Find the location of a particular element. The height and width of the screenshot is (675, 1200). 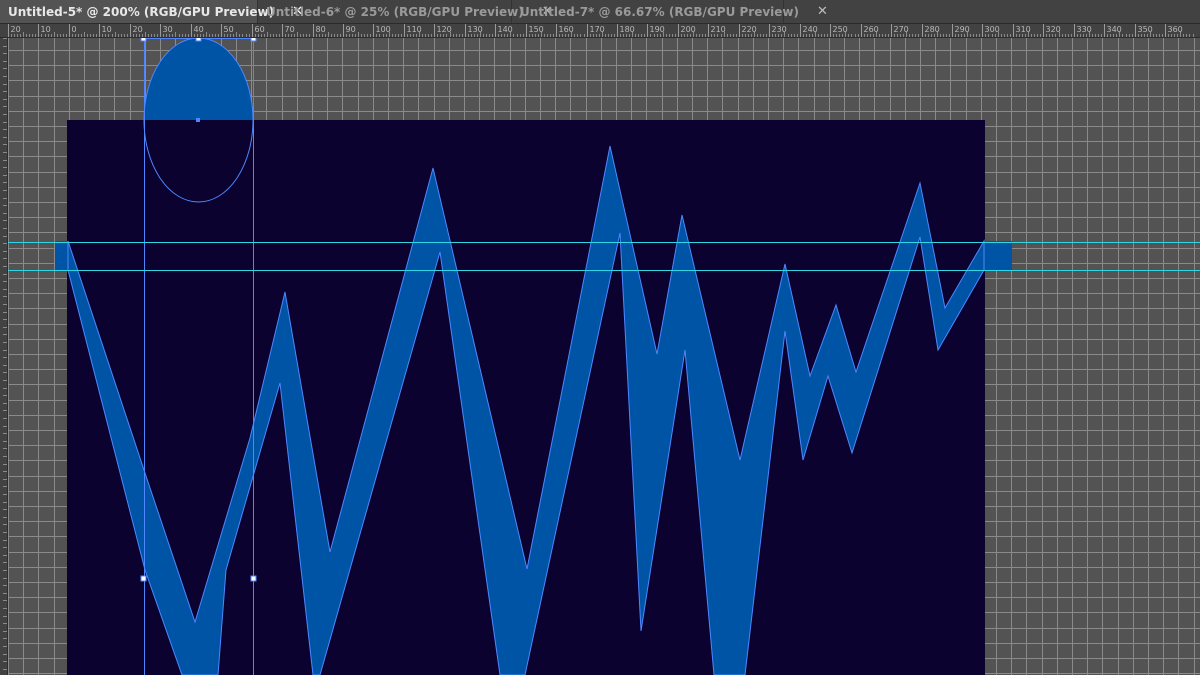

ruler-tick-label: 250 is located at coordinates (840, 29).